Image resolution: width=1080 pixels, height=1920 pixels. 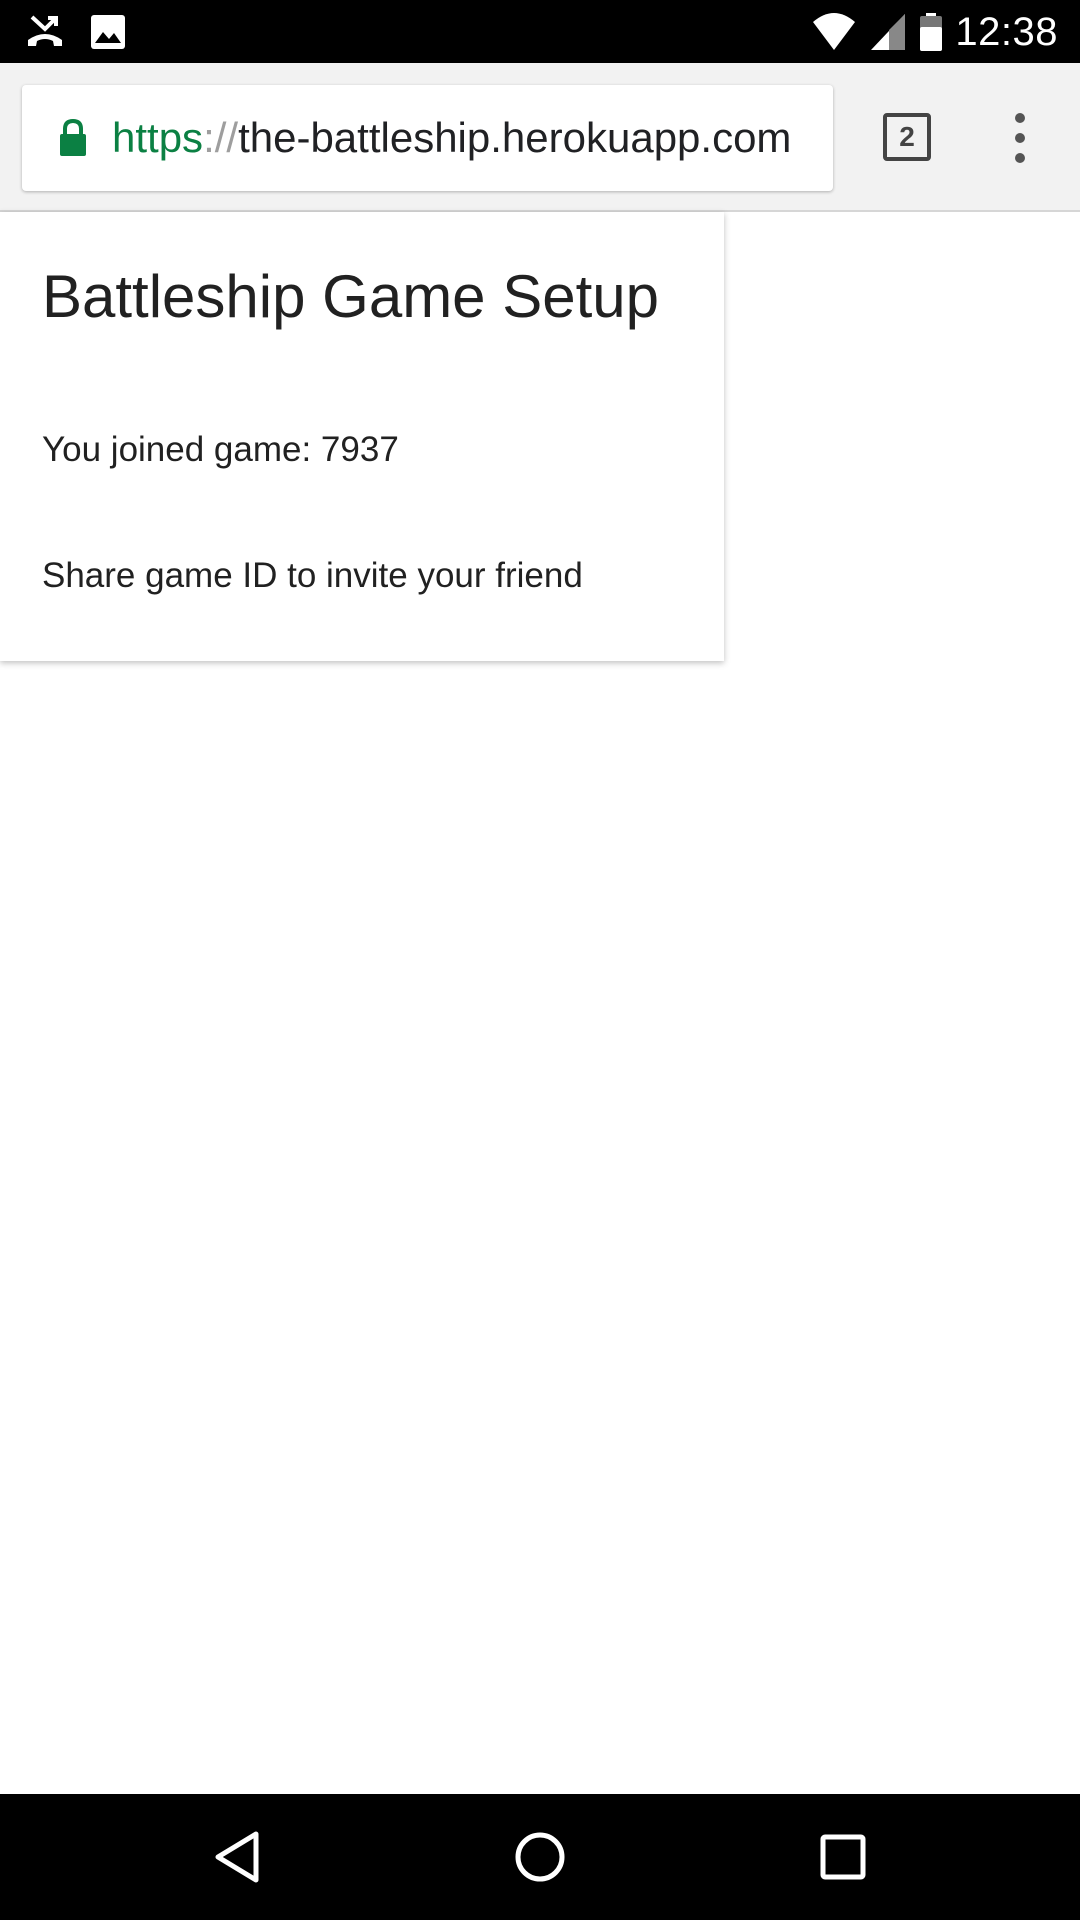 What do you see at coordinates (1020, 138) in the screenshot?
I see `overflow-menu-icon` at bounding box center [1020, 138].